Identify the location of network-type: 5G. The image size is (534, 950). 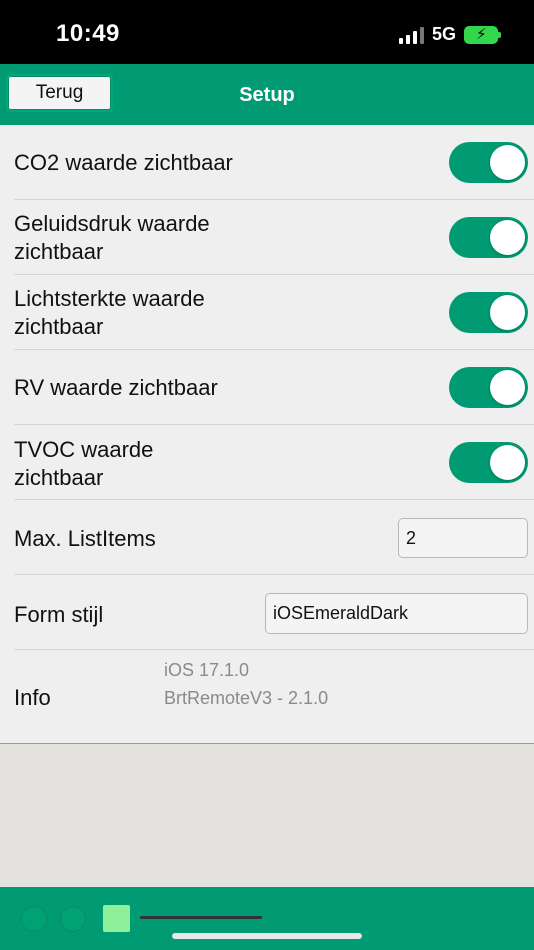
(443, 34).